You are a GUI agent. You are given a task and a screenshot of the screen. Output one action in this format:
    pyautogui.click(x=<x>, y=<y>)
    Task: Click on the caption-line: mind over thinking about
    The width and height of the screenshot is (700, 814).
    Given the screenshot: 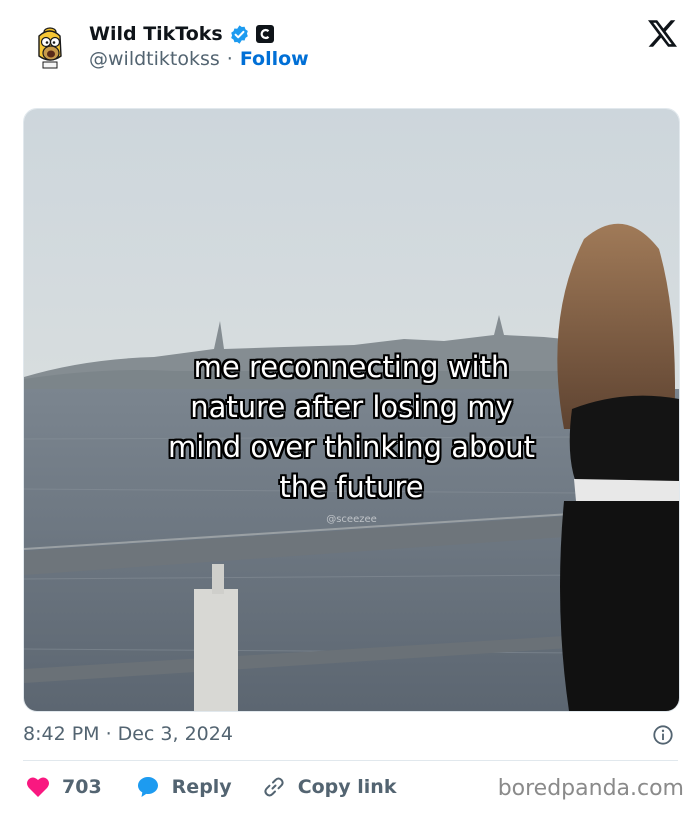 What is the action you would take?
    pyautogui.click(x=351, y=447)
    